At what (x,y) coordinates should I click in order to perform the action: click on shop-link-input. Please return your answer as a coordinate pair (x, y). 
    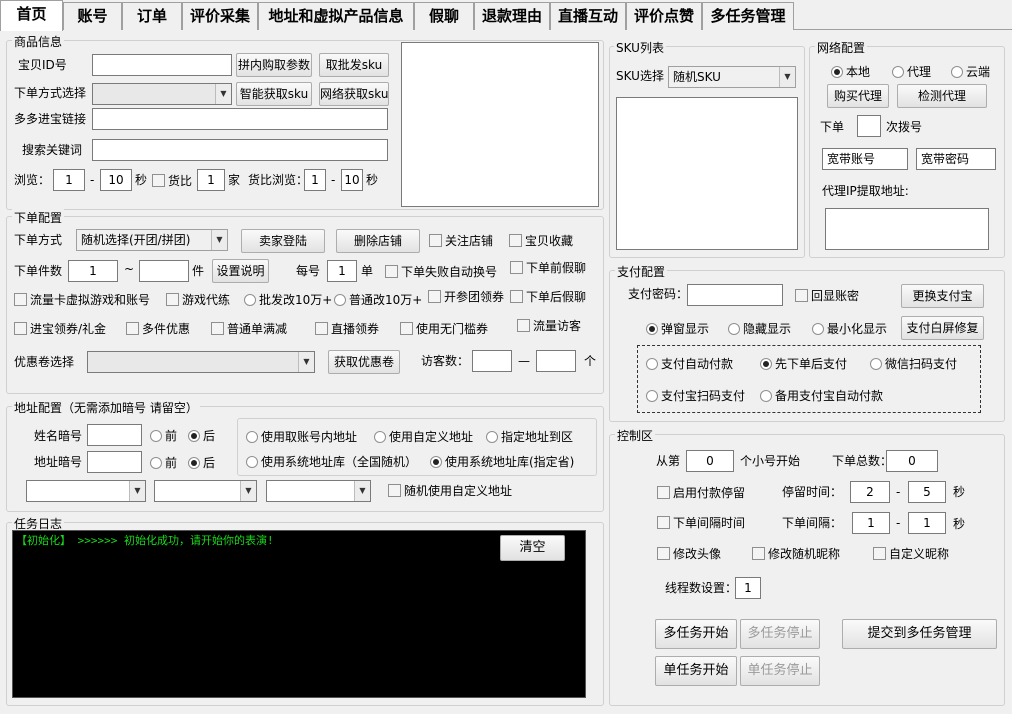
    Looking at the image, I should click on (240, 119).